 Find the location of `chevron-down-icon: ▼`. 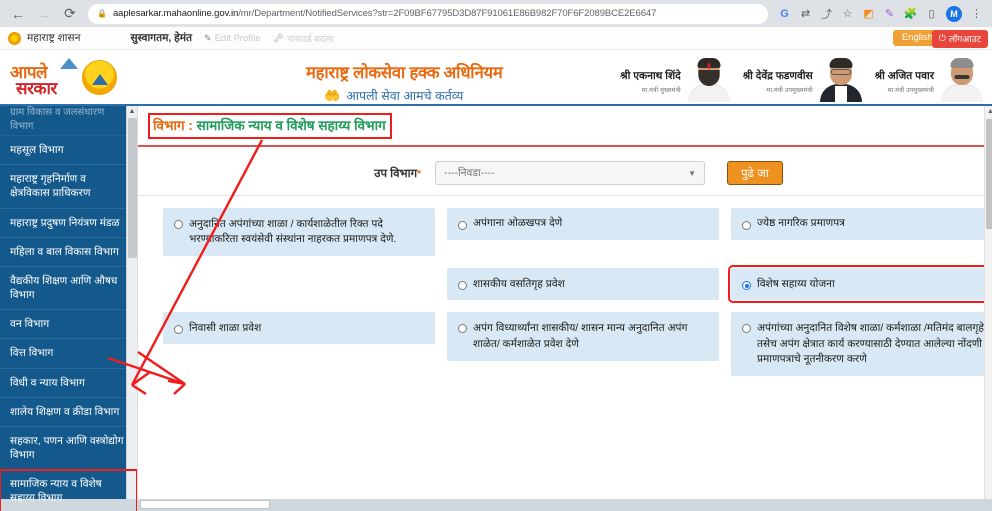

chevron-down-icon: ▼ is located at coordinates (692, 173).